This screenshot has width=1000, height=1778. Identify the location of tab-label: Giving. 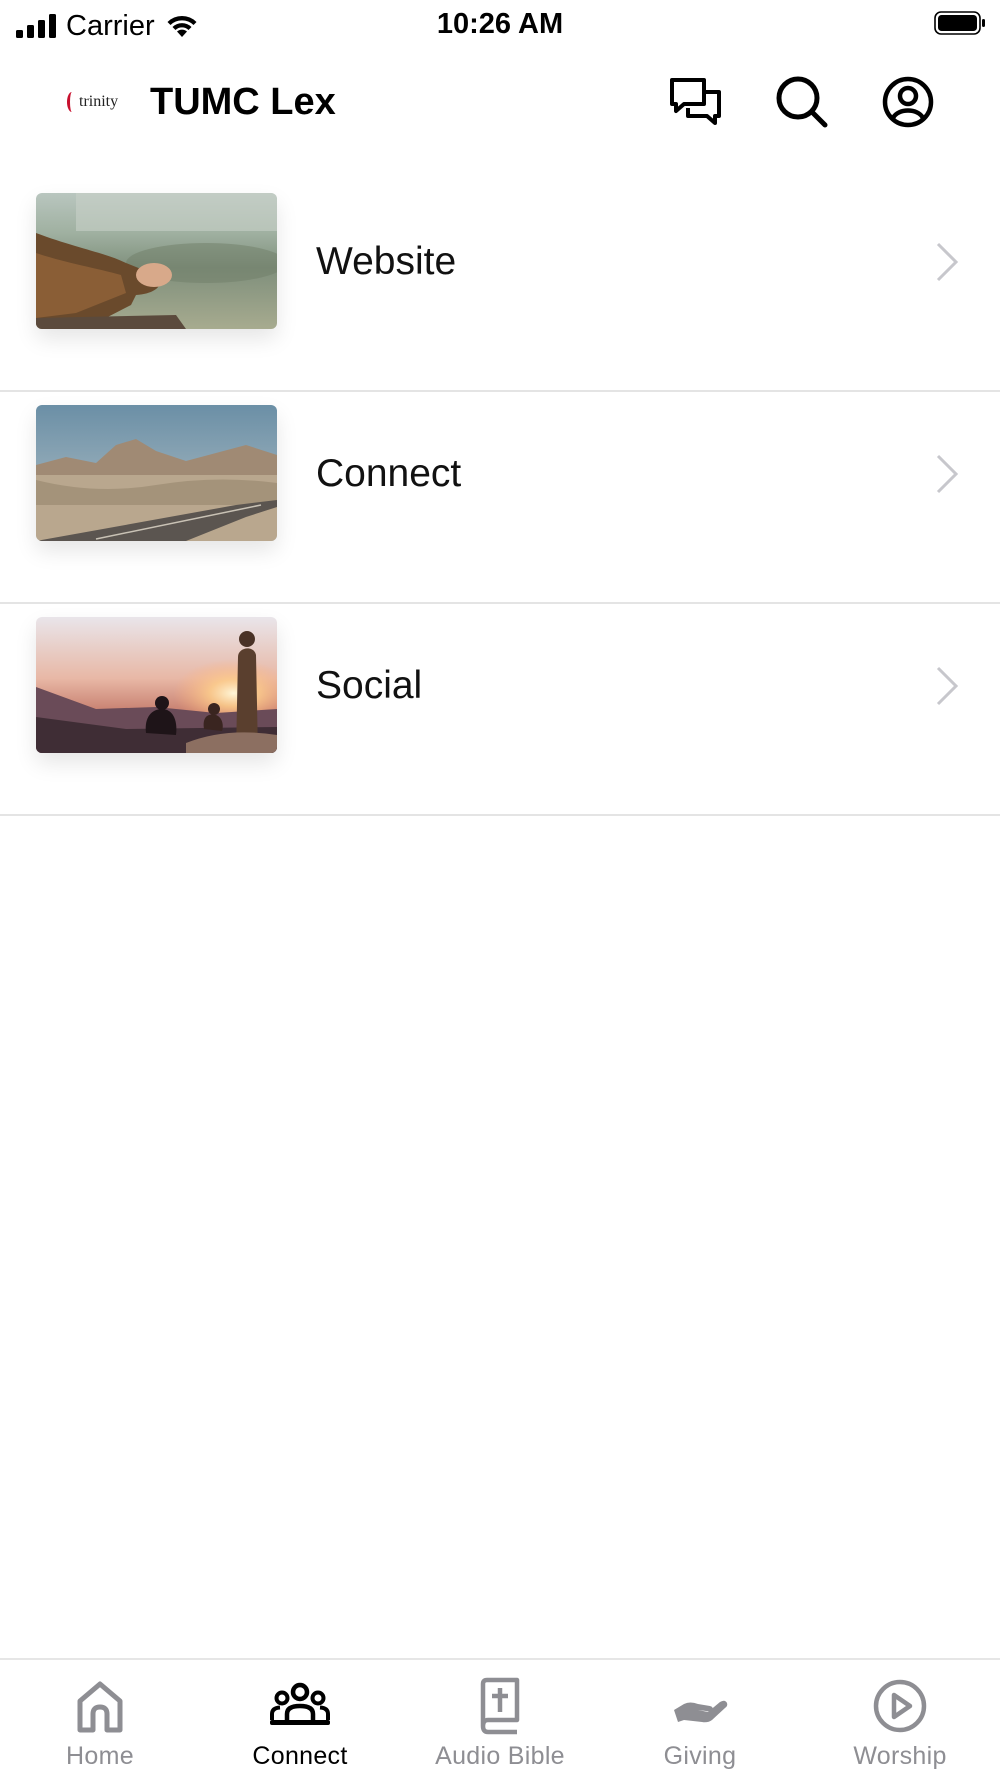
(700, 1756).